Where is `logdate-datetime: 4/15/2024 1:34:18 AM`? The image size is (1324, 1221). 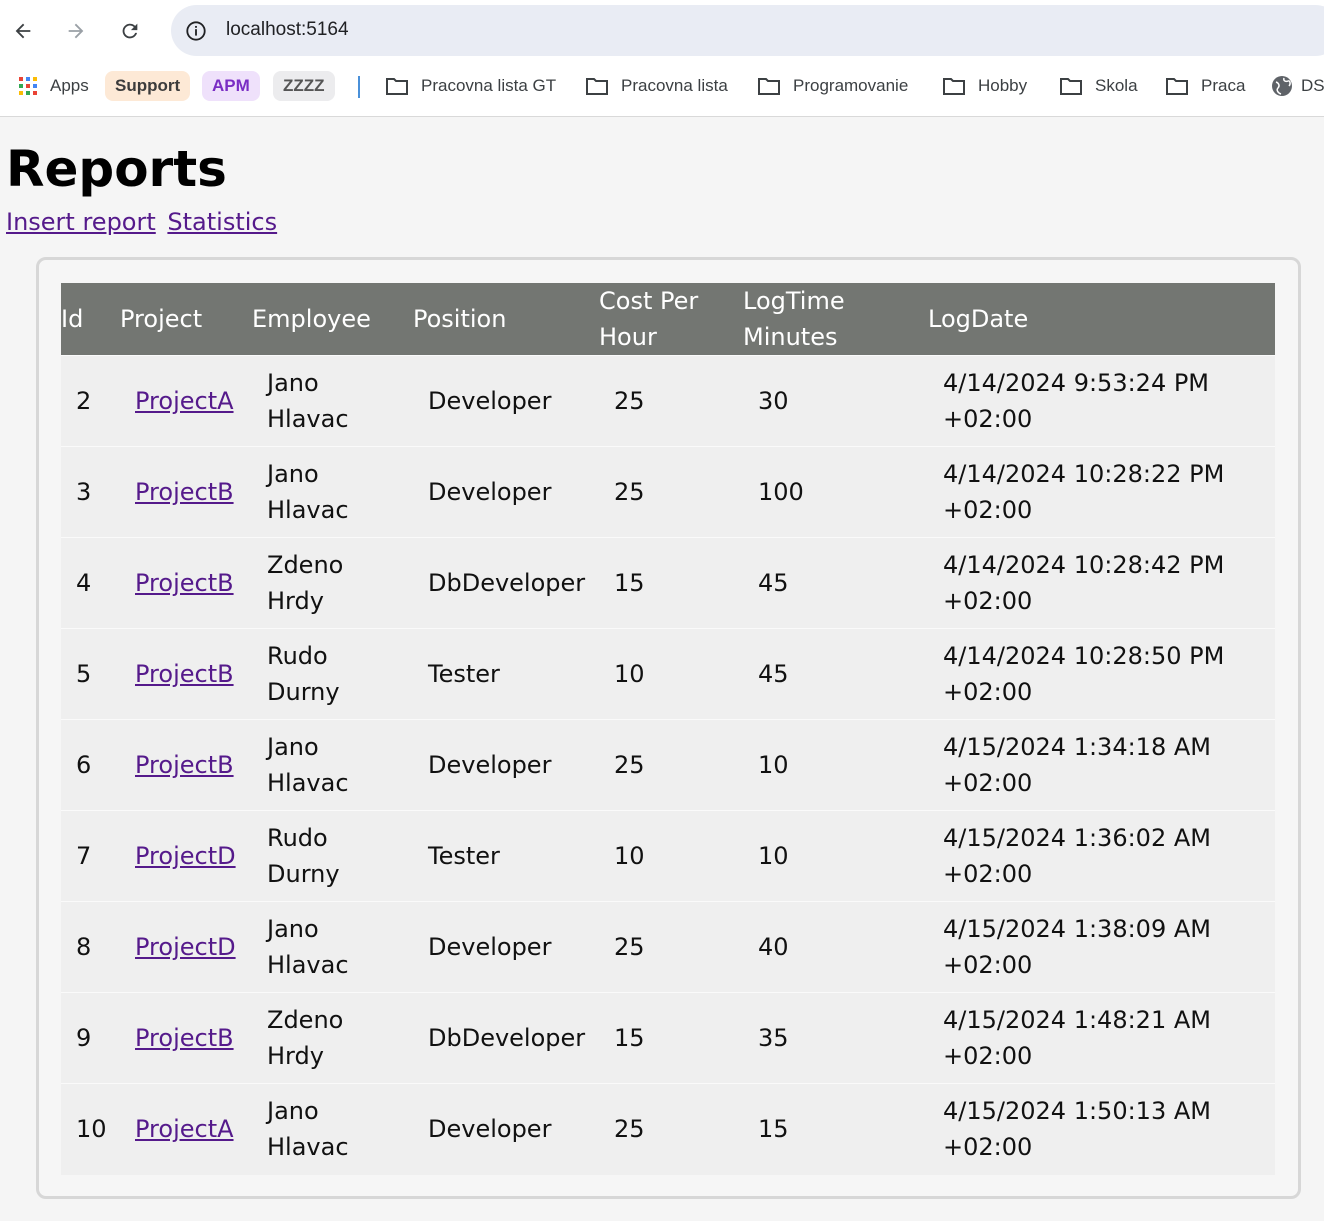
logdate-datetime: 4/15/2024 1:34:18 AM is located at coordinates (1077, 747).